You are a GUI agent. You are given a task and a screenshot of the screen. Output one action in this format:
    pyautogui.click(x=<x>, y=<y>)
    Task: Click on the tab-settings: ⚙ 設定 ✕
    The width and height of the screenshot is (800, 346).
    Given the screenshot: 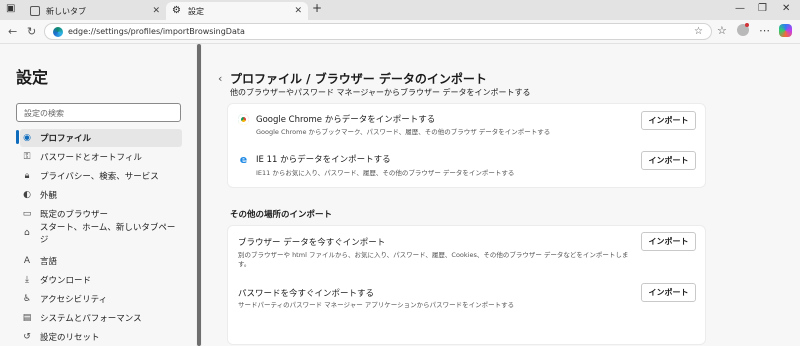 What is the action you would take?
    pyautogui.click(x=237, y=11)
    